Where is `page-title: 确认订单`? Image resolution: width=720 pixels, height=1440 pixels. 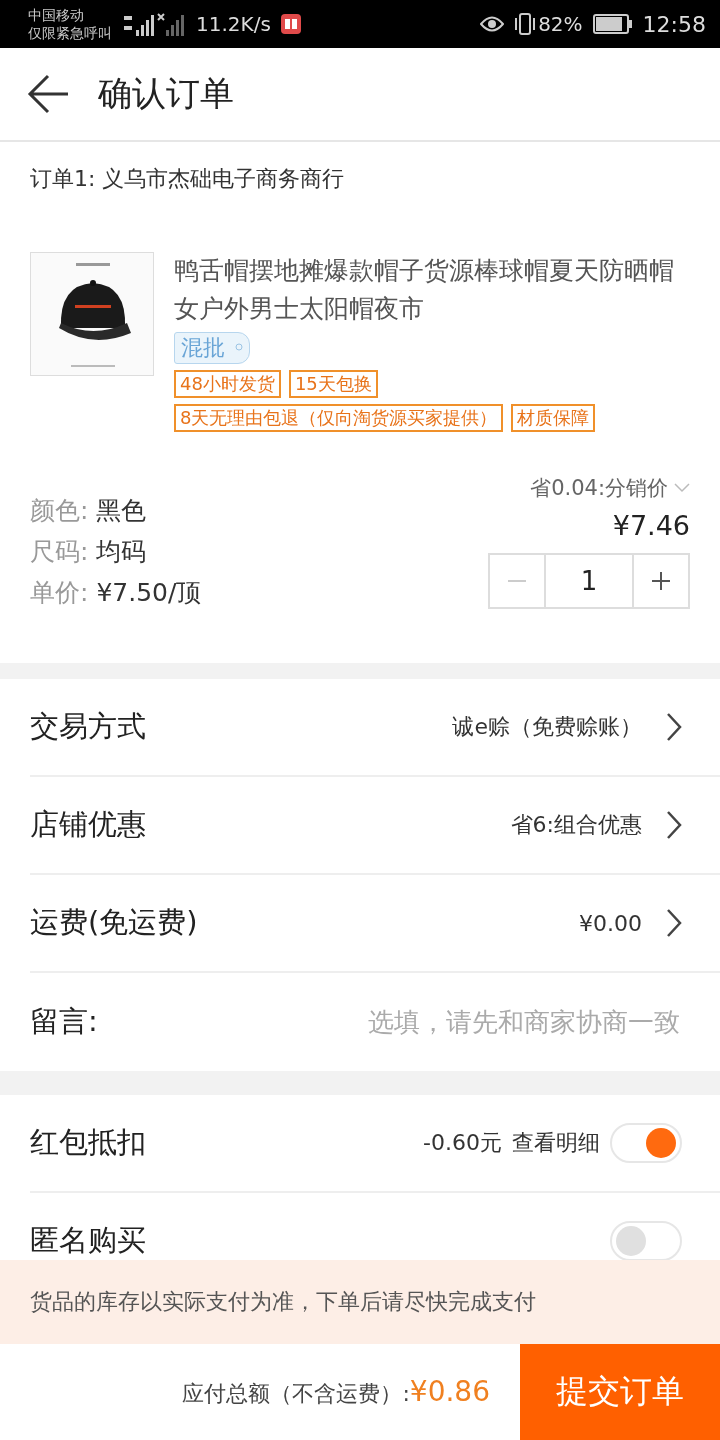
page-title: 确认订单 is located at coordinates (166, 93).